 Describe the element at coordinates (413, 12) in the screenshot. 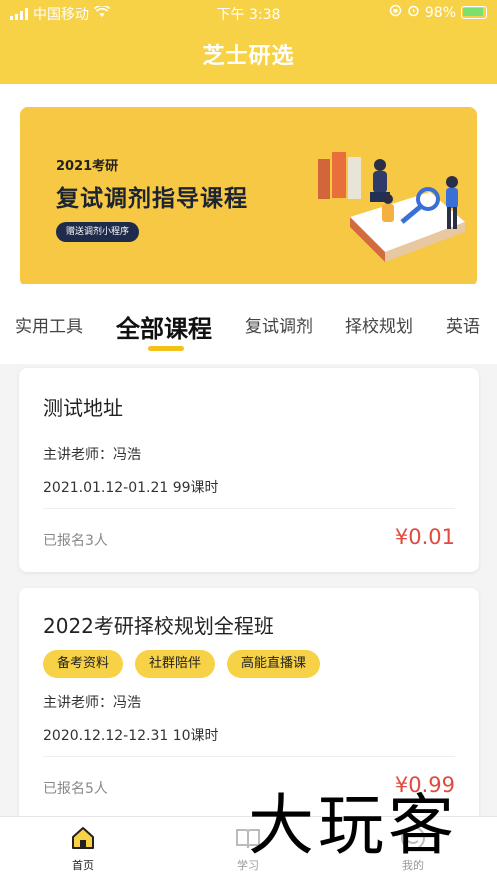

I see `alarm-icon` at that location.